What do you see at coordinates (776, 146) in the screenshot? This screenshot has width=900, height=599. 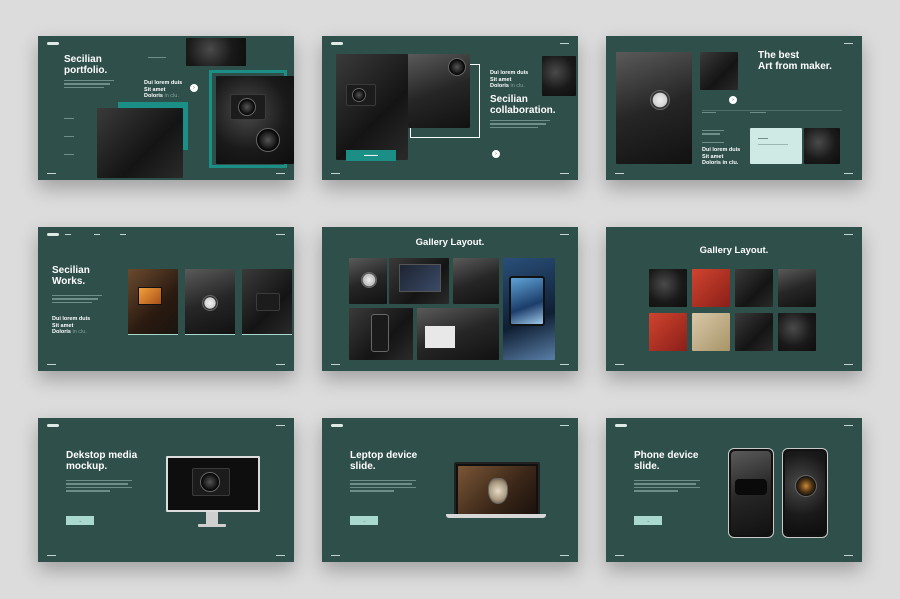 I see `mint-card` at bounding box center [776, 146].